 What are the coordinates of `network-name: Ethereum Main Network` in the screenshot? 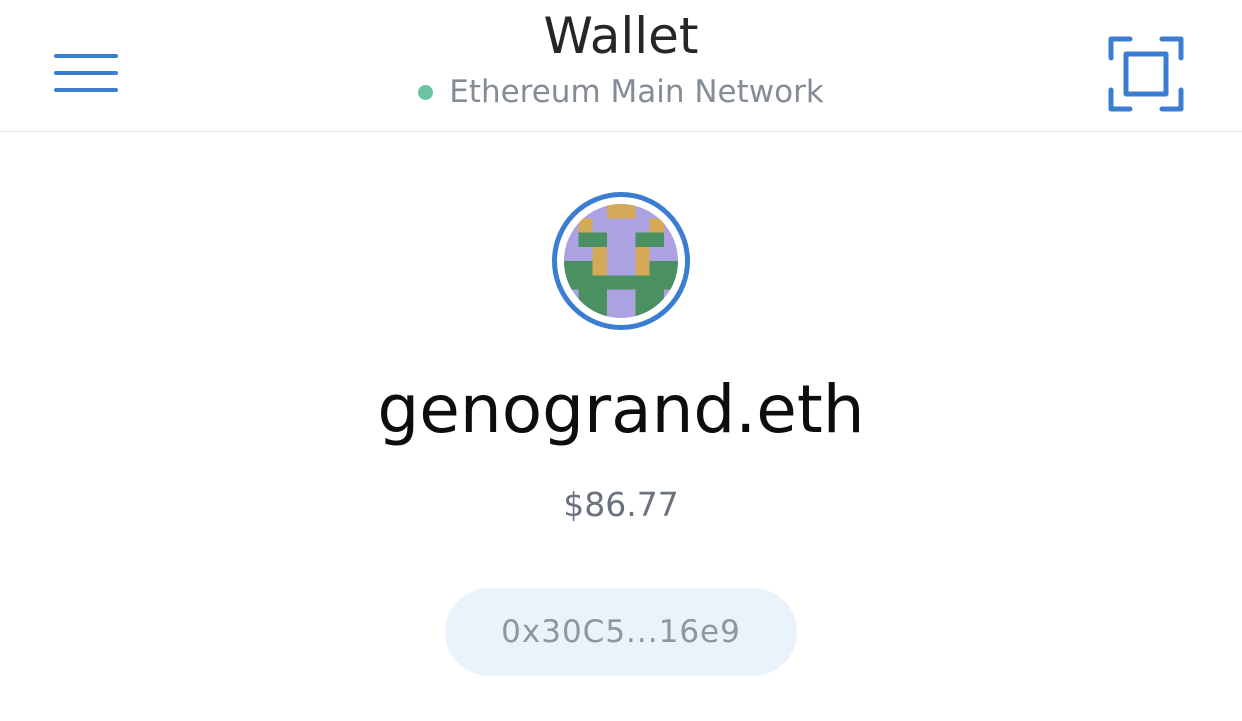 It's located at (636, 92).